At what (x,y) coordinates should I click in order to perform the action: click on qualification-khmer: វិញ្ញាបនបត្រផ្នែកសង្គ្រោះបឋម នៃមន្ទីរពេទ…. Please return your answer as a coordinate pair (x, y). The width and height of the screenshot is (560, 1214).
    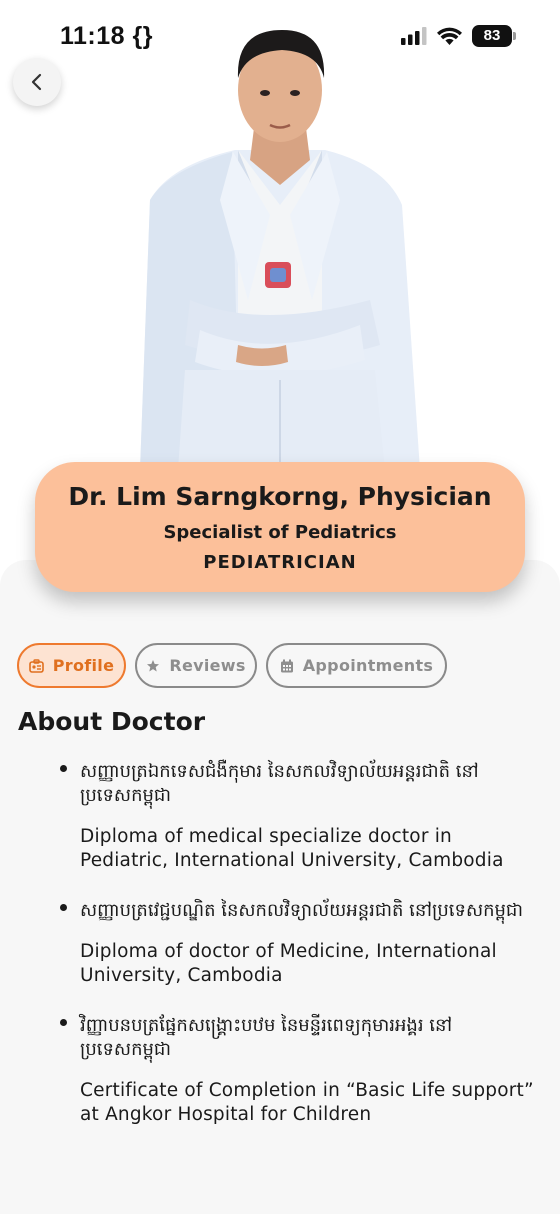
    Looking at the image, I should click on (266, 1037).